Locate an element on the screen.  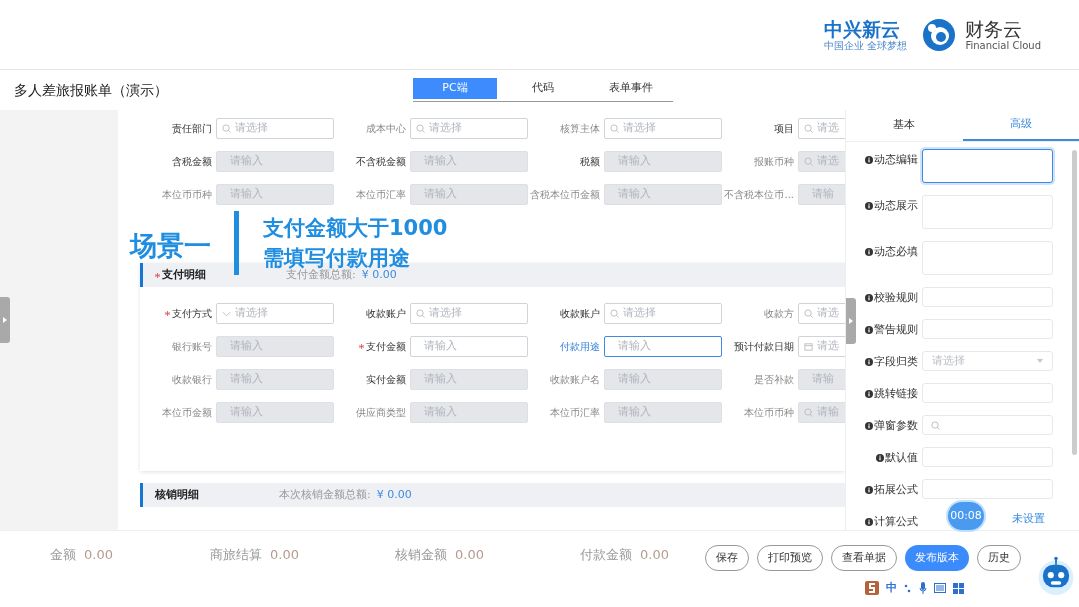
panel-tab: 高级 is located at coordinates (1020, 125).